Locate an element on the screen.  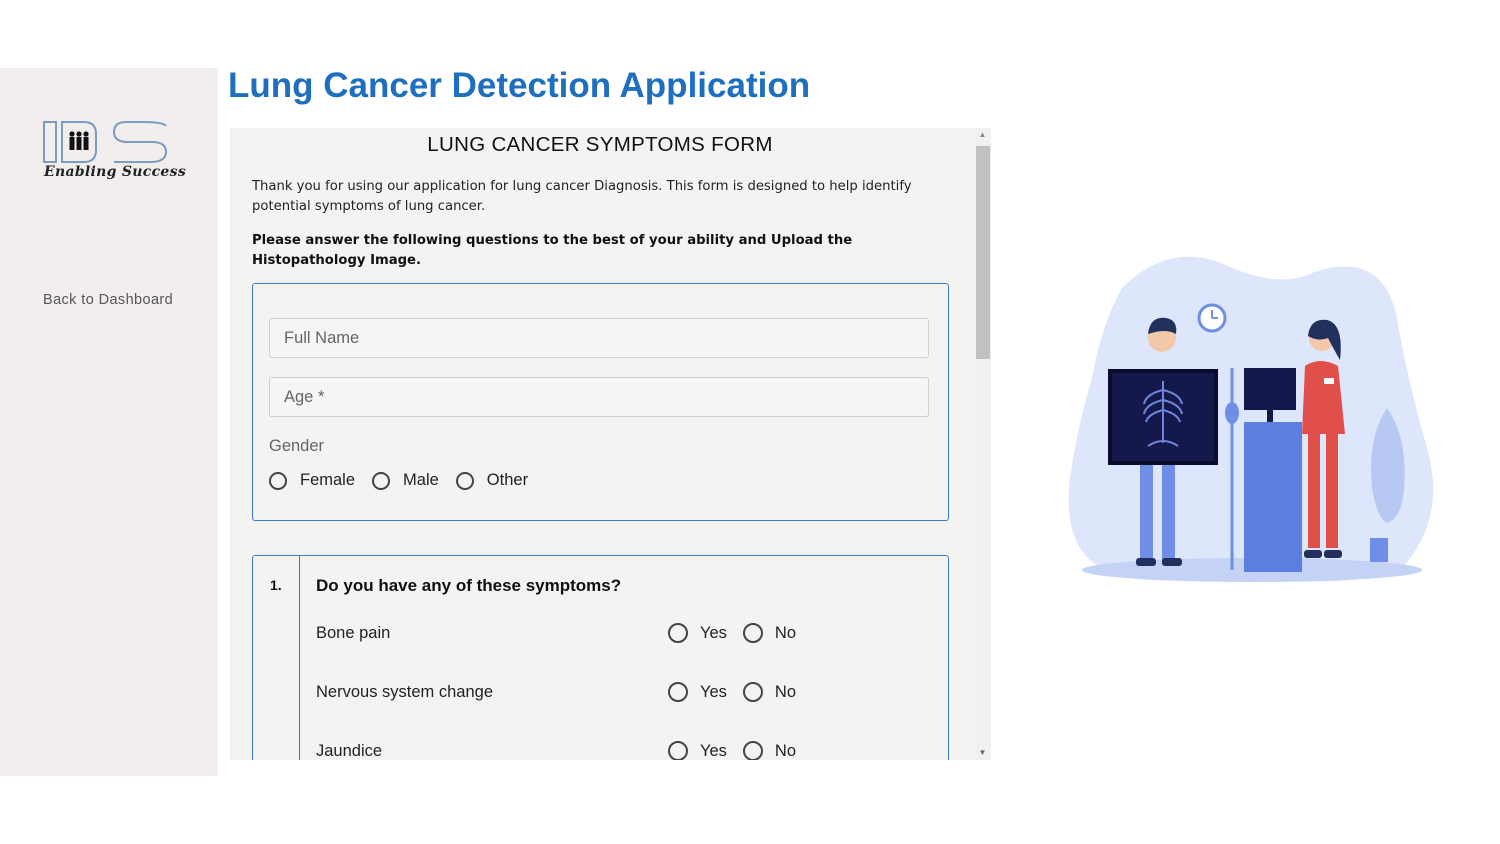
scroll-down-arrow-icon: ▼ is located at coordinates (982, 753).